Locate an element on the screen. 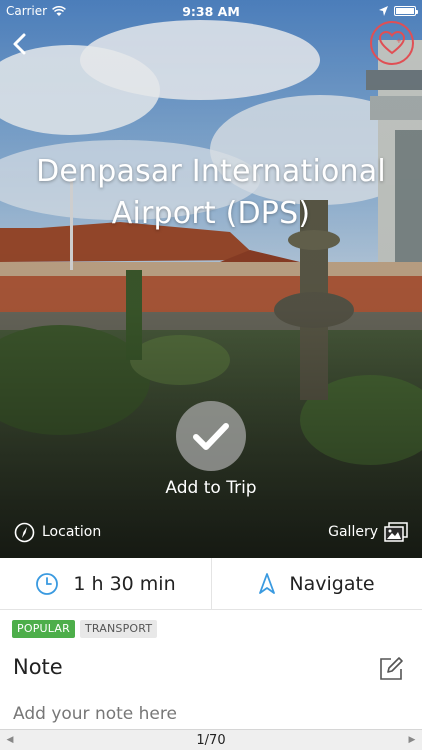  clock-icon is located at coordinates (47, 584).